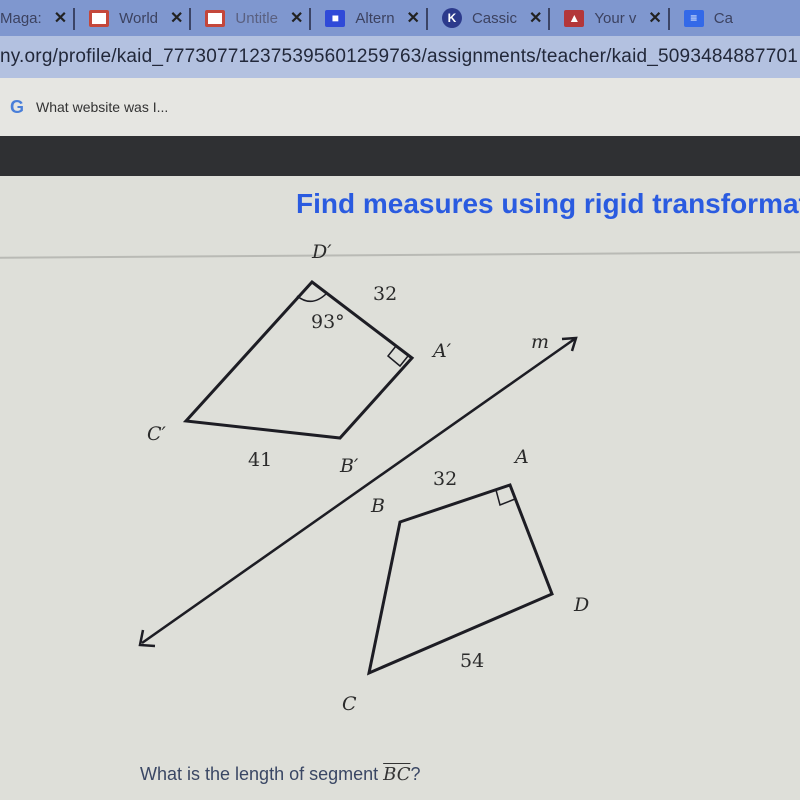 The image size is (800, 800). I want to click on original-quadrilateral, so click(460, 579).